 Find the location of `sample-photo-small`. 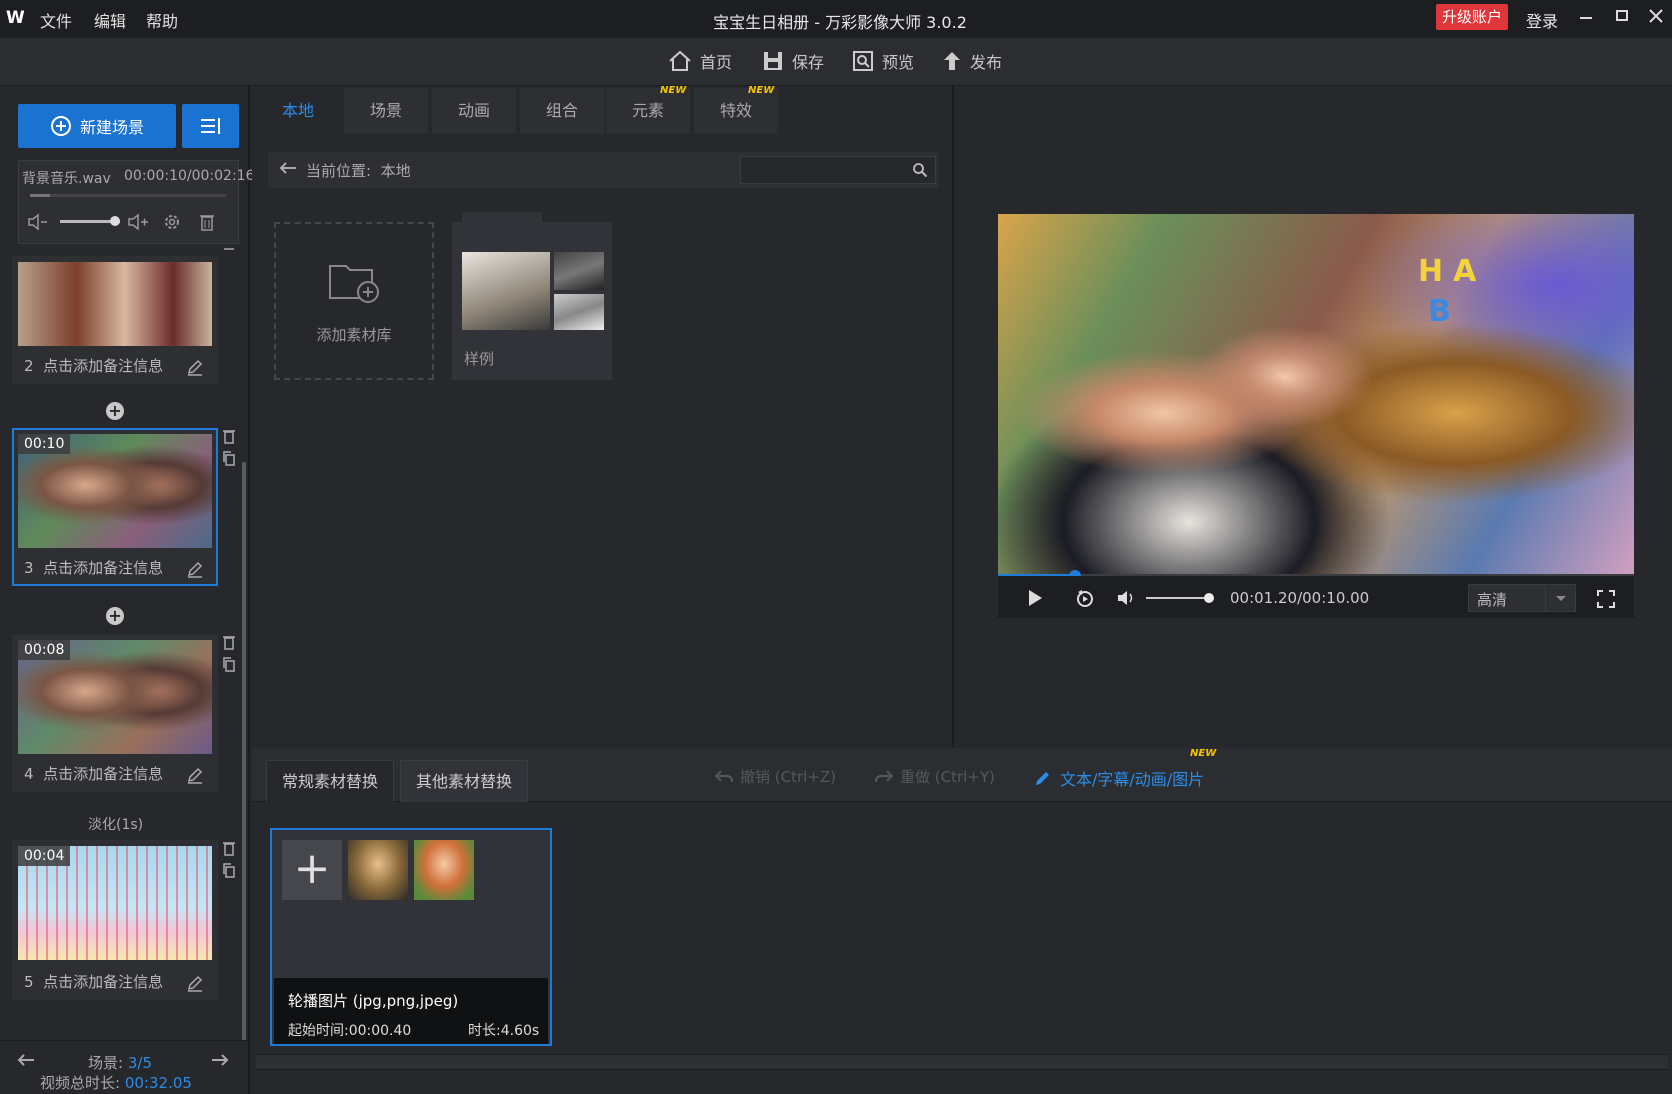

sample-photo-small is located at coordinates (579, 271).